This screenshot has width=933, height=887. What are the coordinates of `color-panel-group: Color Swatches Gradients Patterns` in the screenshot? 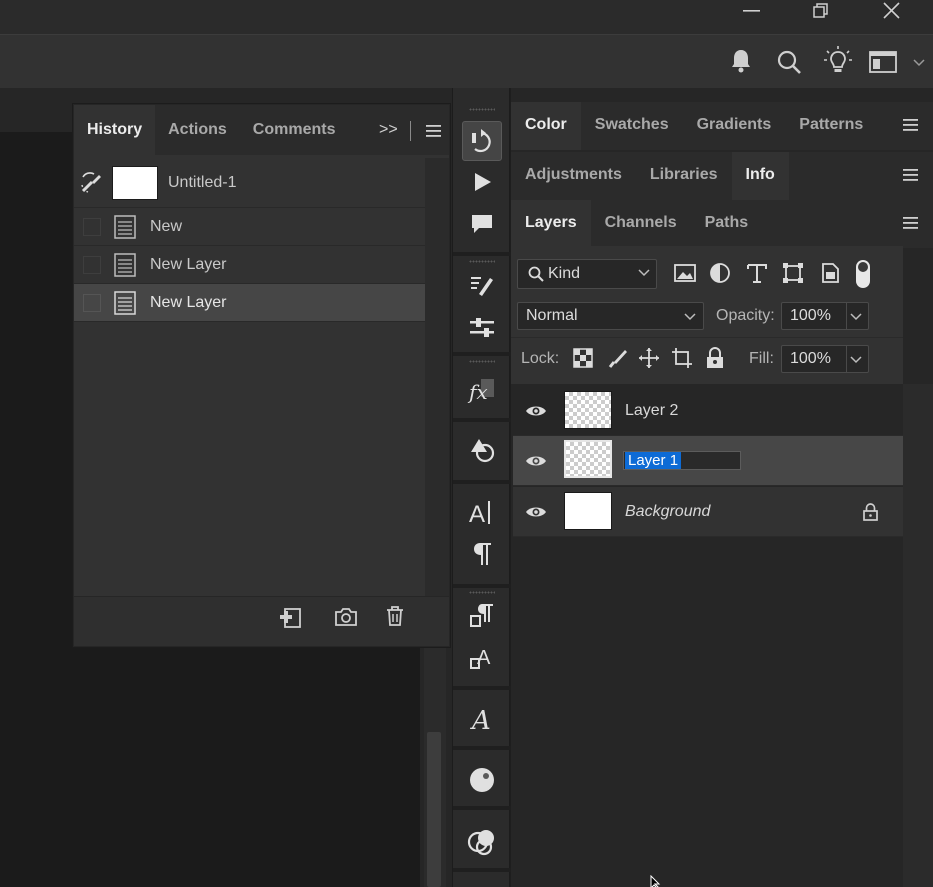 It's located at (722, 126).